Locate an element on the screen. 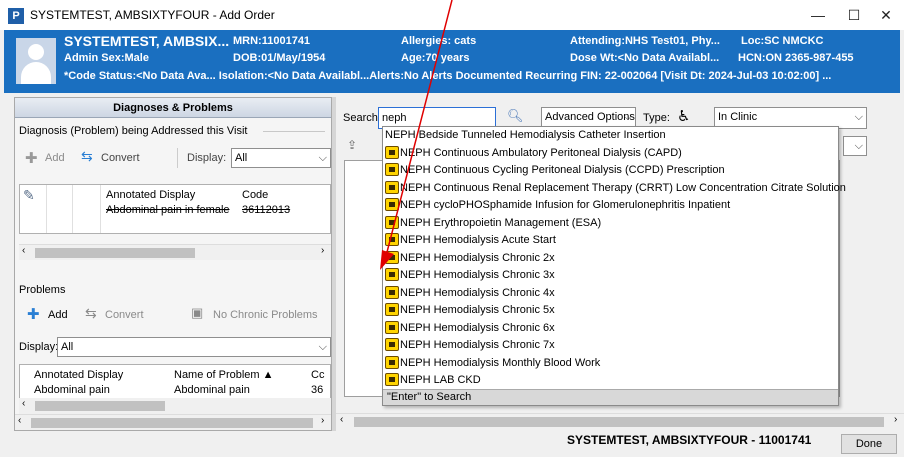  suggestion-item: NEPH Hemodialysis Chronic 5x is located at coordinates (470, 311).